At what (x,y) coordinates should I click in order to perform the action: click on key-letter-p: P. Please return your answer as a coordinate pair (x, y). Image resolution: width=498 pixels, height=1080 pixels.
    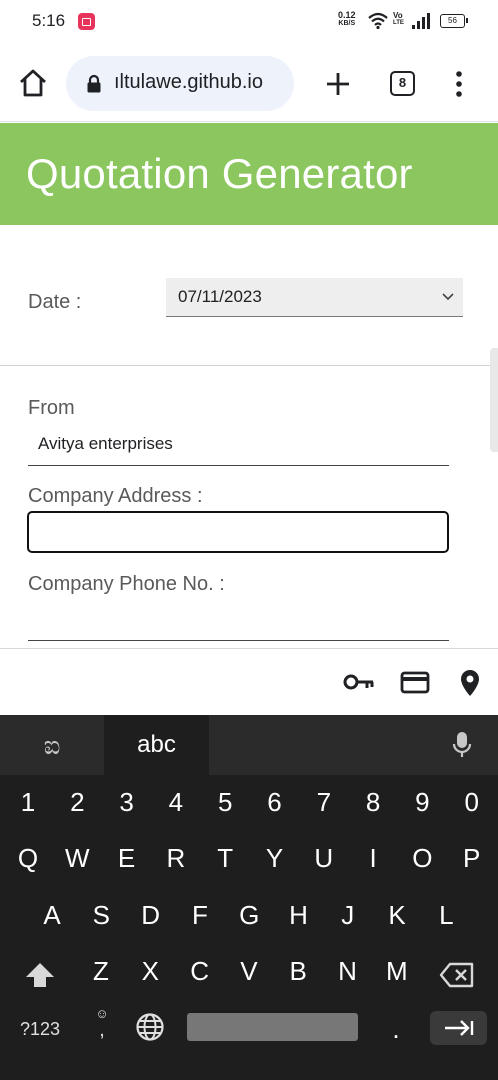
    Looking at the image, I should click on (472, 858).